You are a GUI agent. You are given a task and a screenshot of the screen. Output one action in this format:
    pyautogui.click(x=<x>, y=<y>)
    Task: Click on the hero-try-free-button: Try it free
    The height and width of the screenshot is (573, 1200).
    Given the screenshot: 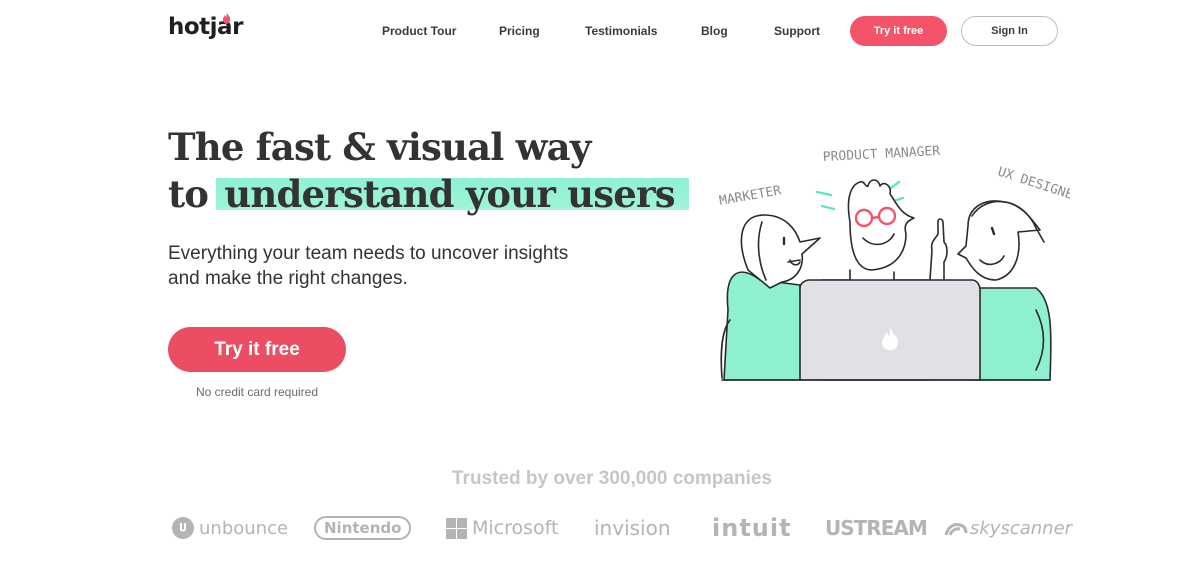 What is the action you would take?
    pyautogui.click(x=257, y=349)
    